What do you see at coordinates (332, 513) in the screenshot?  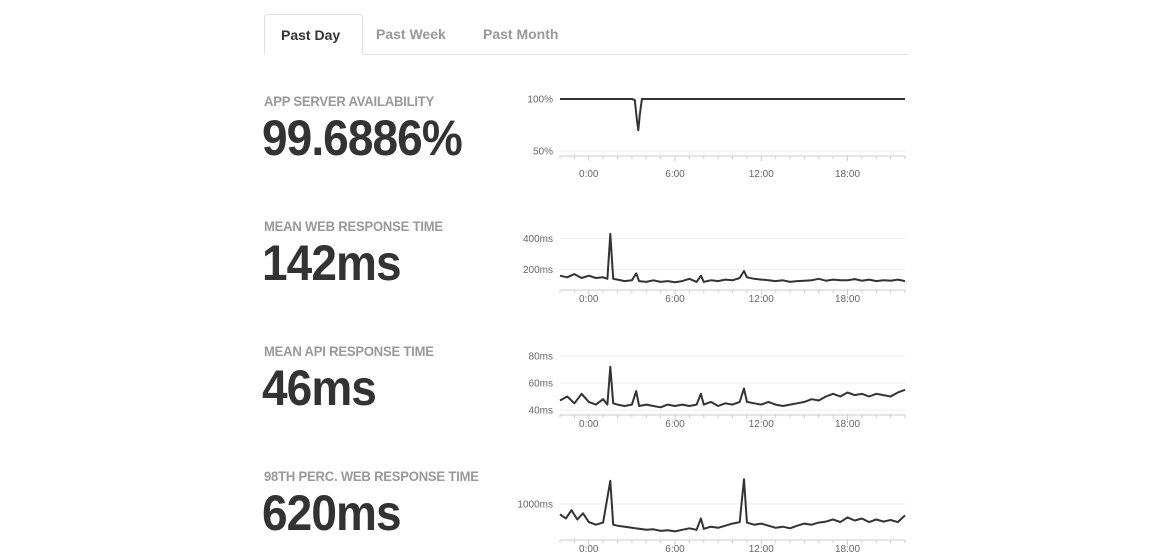 I see `metric-value: 620ms` at bounding box center [332, 513].